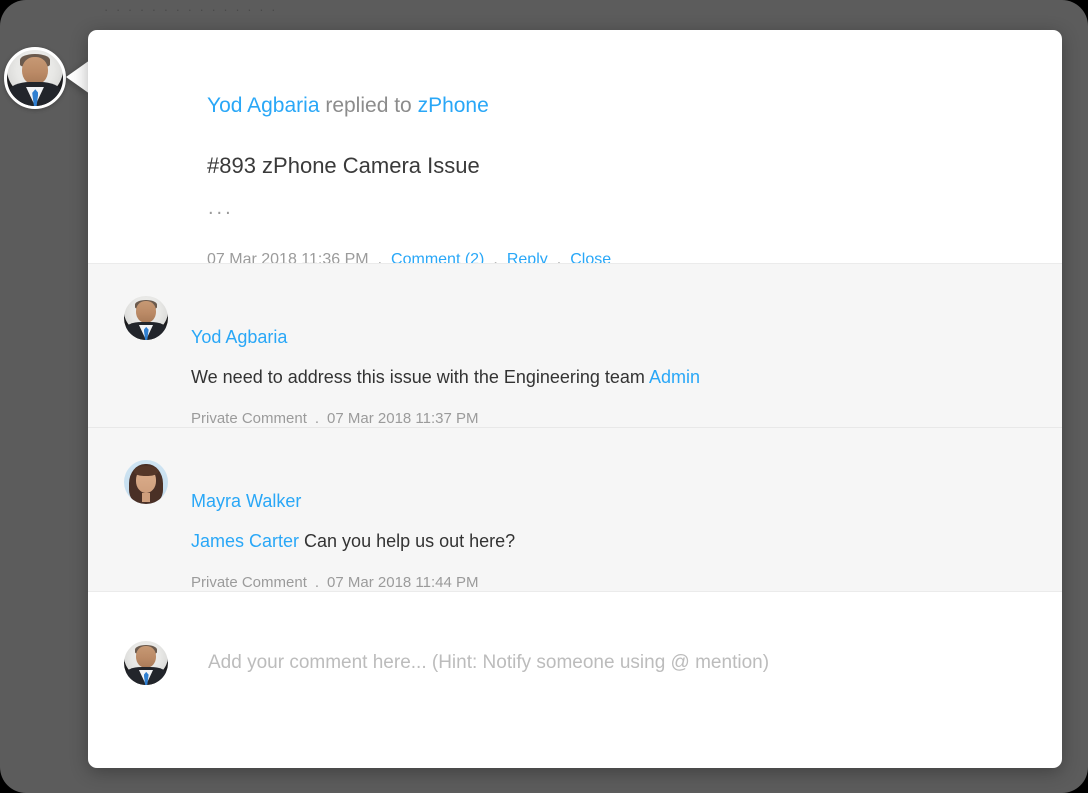 This screenshot has width=1088, height=793. Describe the element at coordinates (403, 582) in the screenshot. I see `comment-timestamp: 07 Mar 2018 11:44 PM` at that location.